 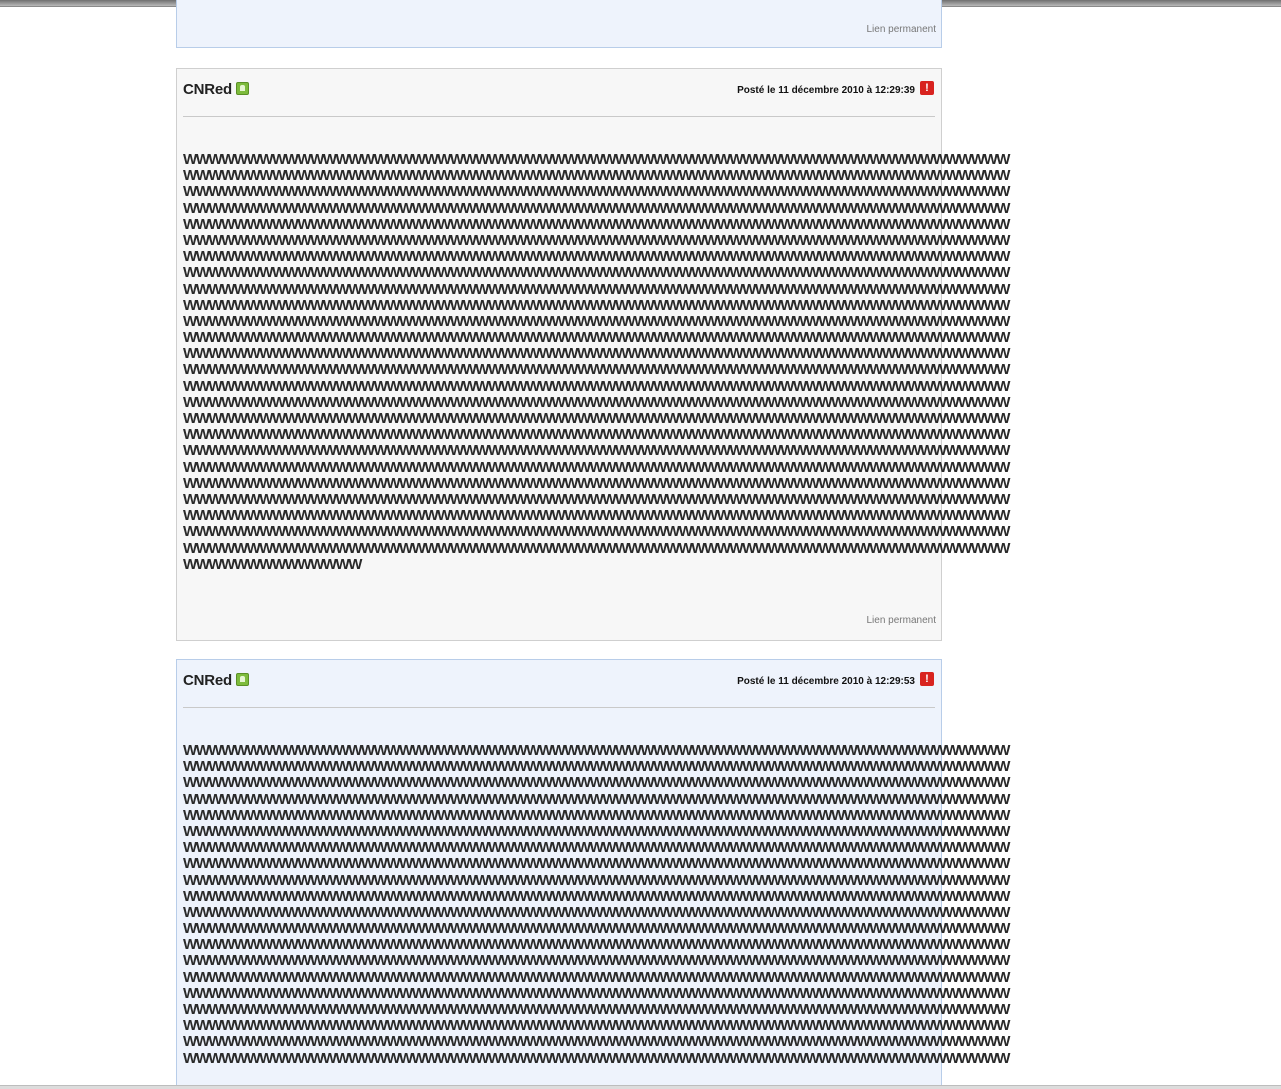 I want to click on browser-bottom-edge, so click(x=640, y=1087).